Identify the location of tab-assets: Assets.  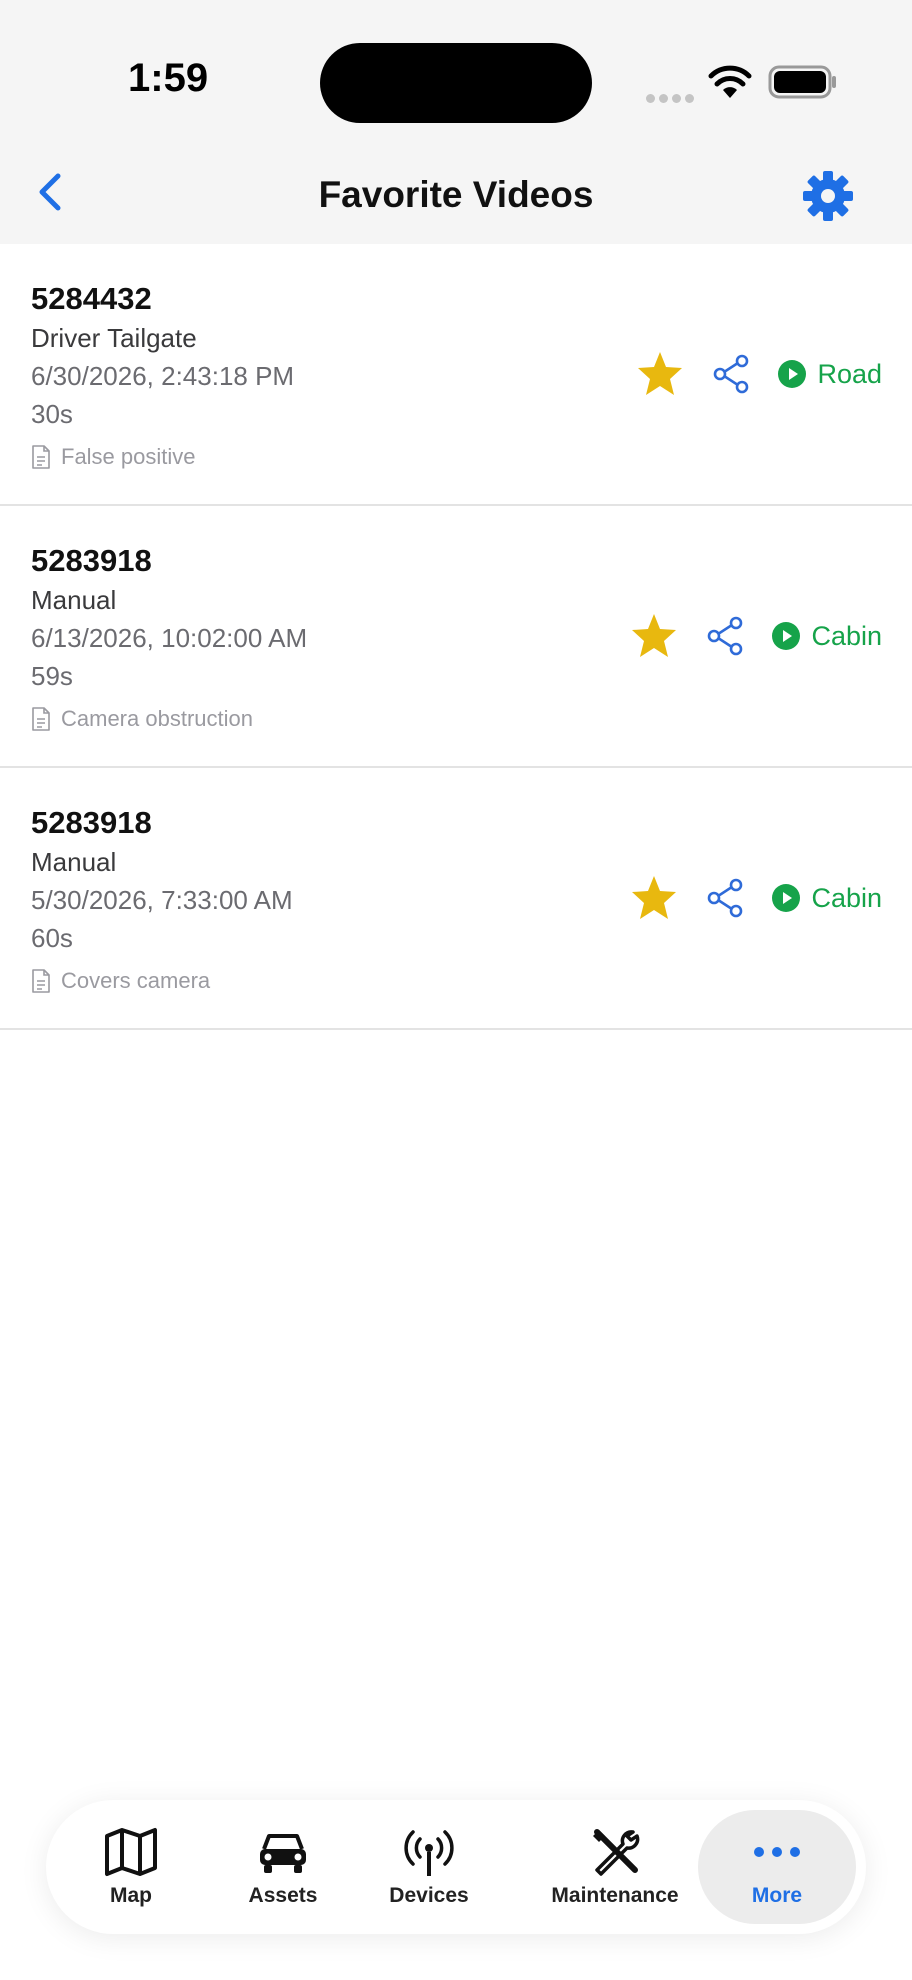
(283, 1867).